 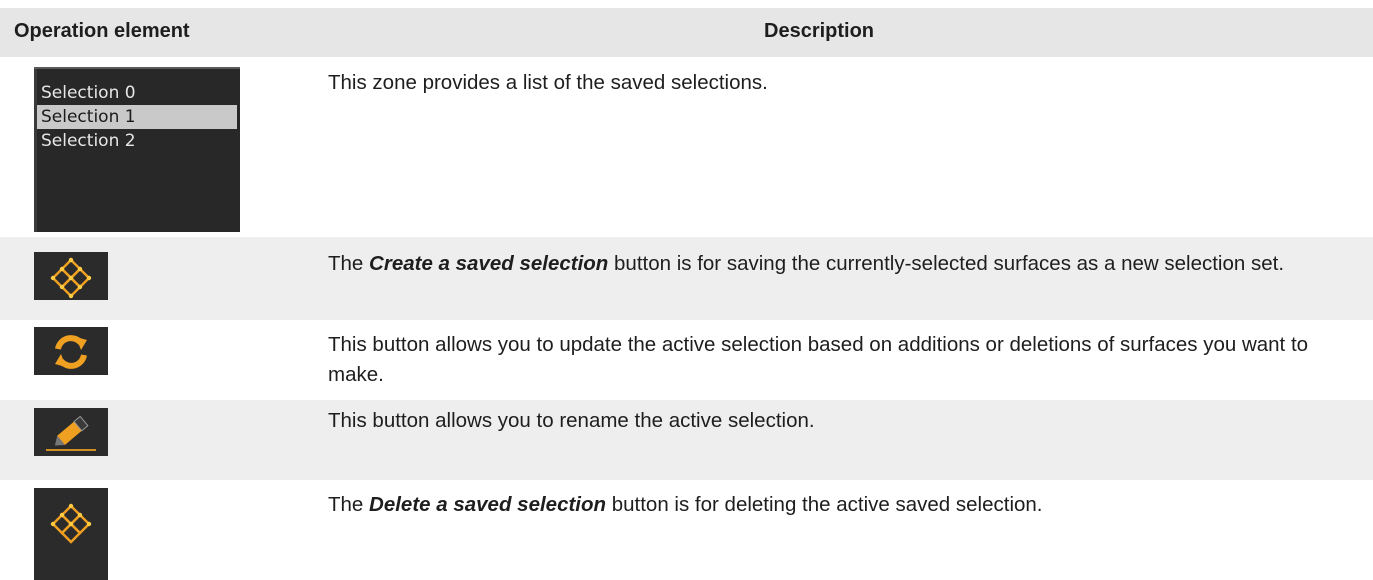 What do you see at coordinates (819, 31) in the screenshot?
I see `column-header-description: Description` at bounding box center [819, 31].